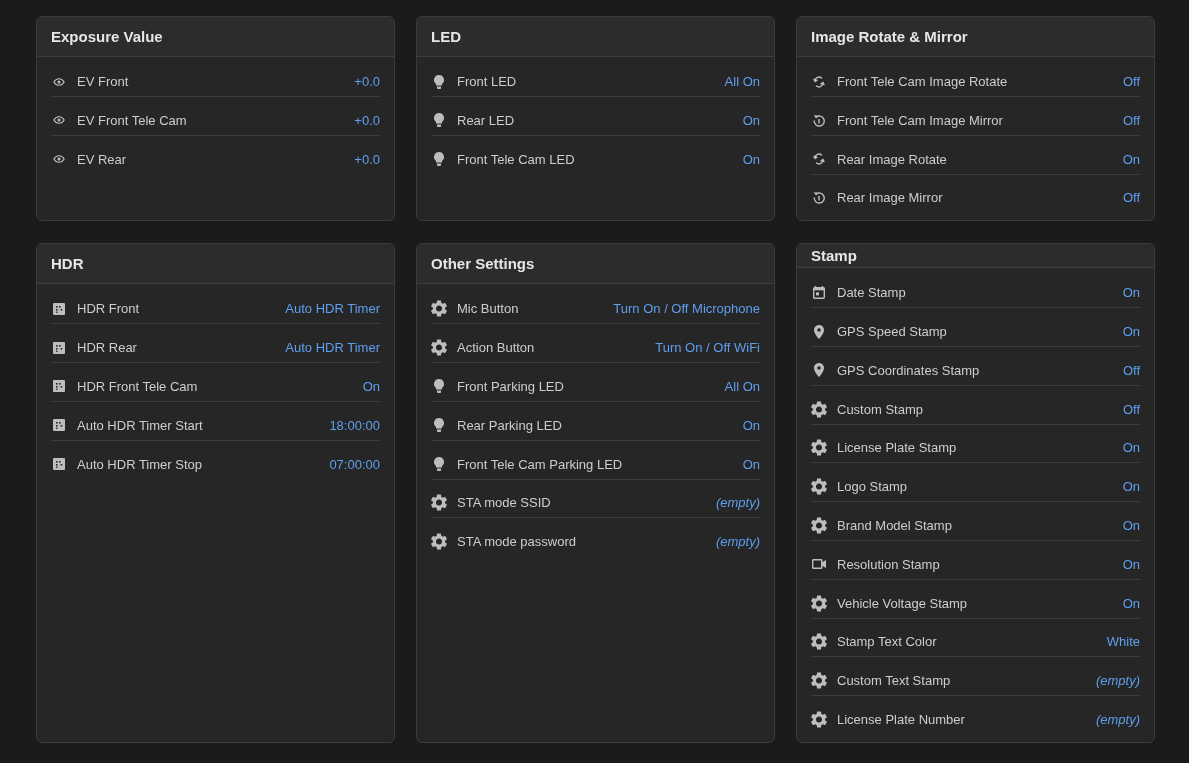 This screenshot has width=1189, height=763. I want to click on setting-label: License Plate Number, so click(901, 719).